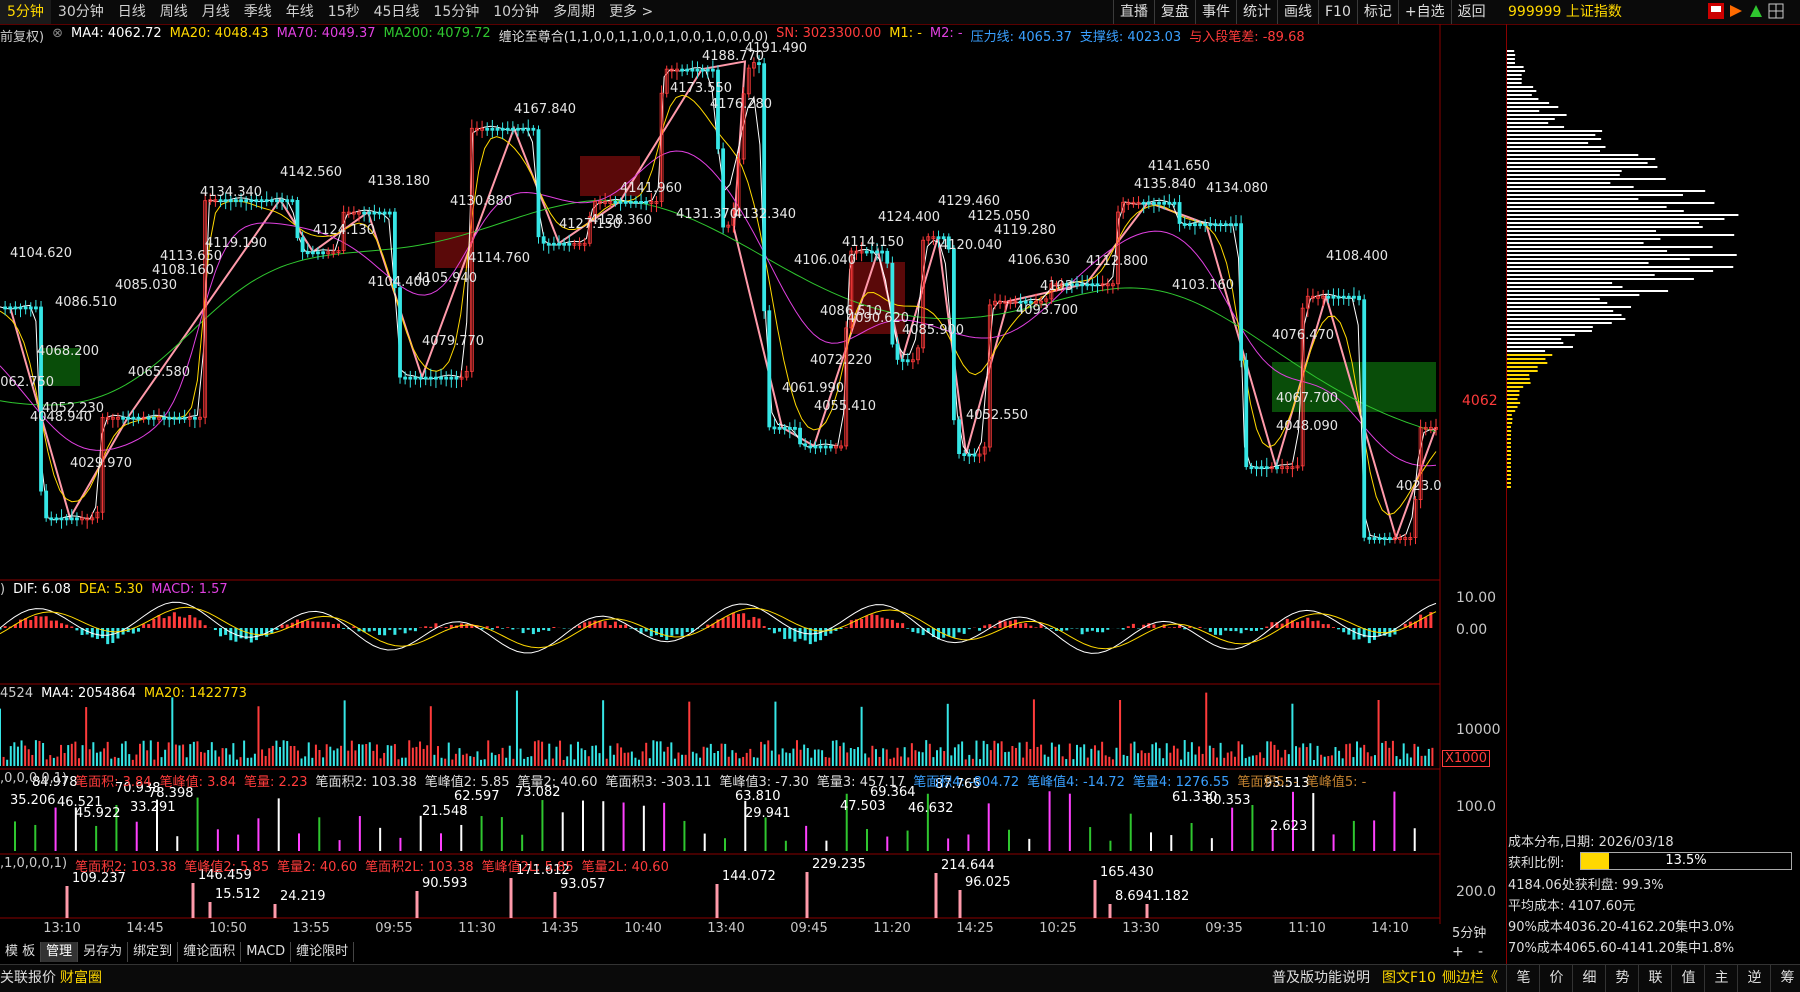 This screenshot has width=1800, height=992. Describe the element at coordinates (258, 12) in the screenshot. I see `timeframe-tab: 季线` at that location.